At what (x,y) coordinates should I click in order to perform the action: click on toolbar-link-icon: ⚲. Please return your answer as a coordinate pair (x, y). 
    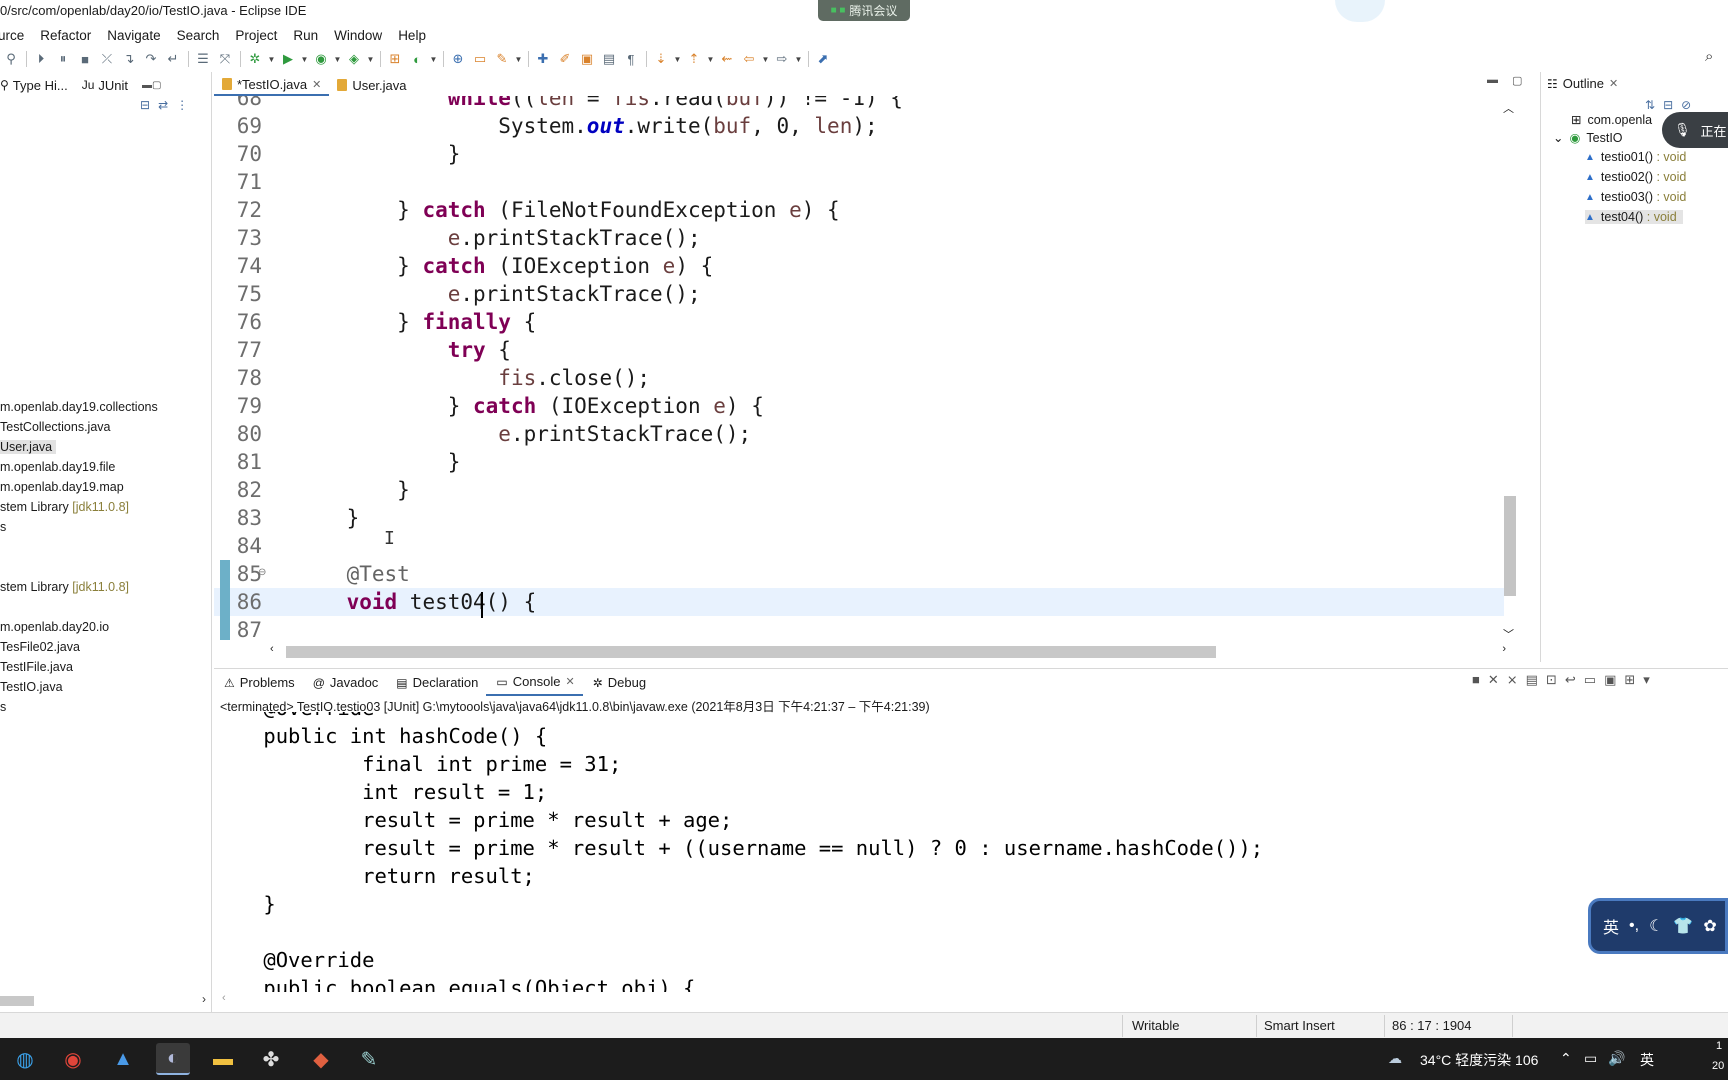
    Looking at the image, I should click on (11, 59).